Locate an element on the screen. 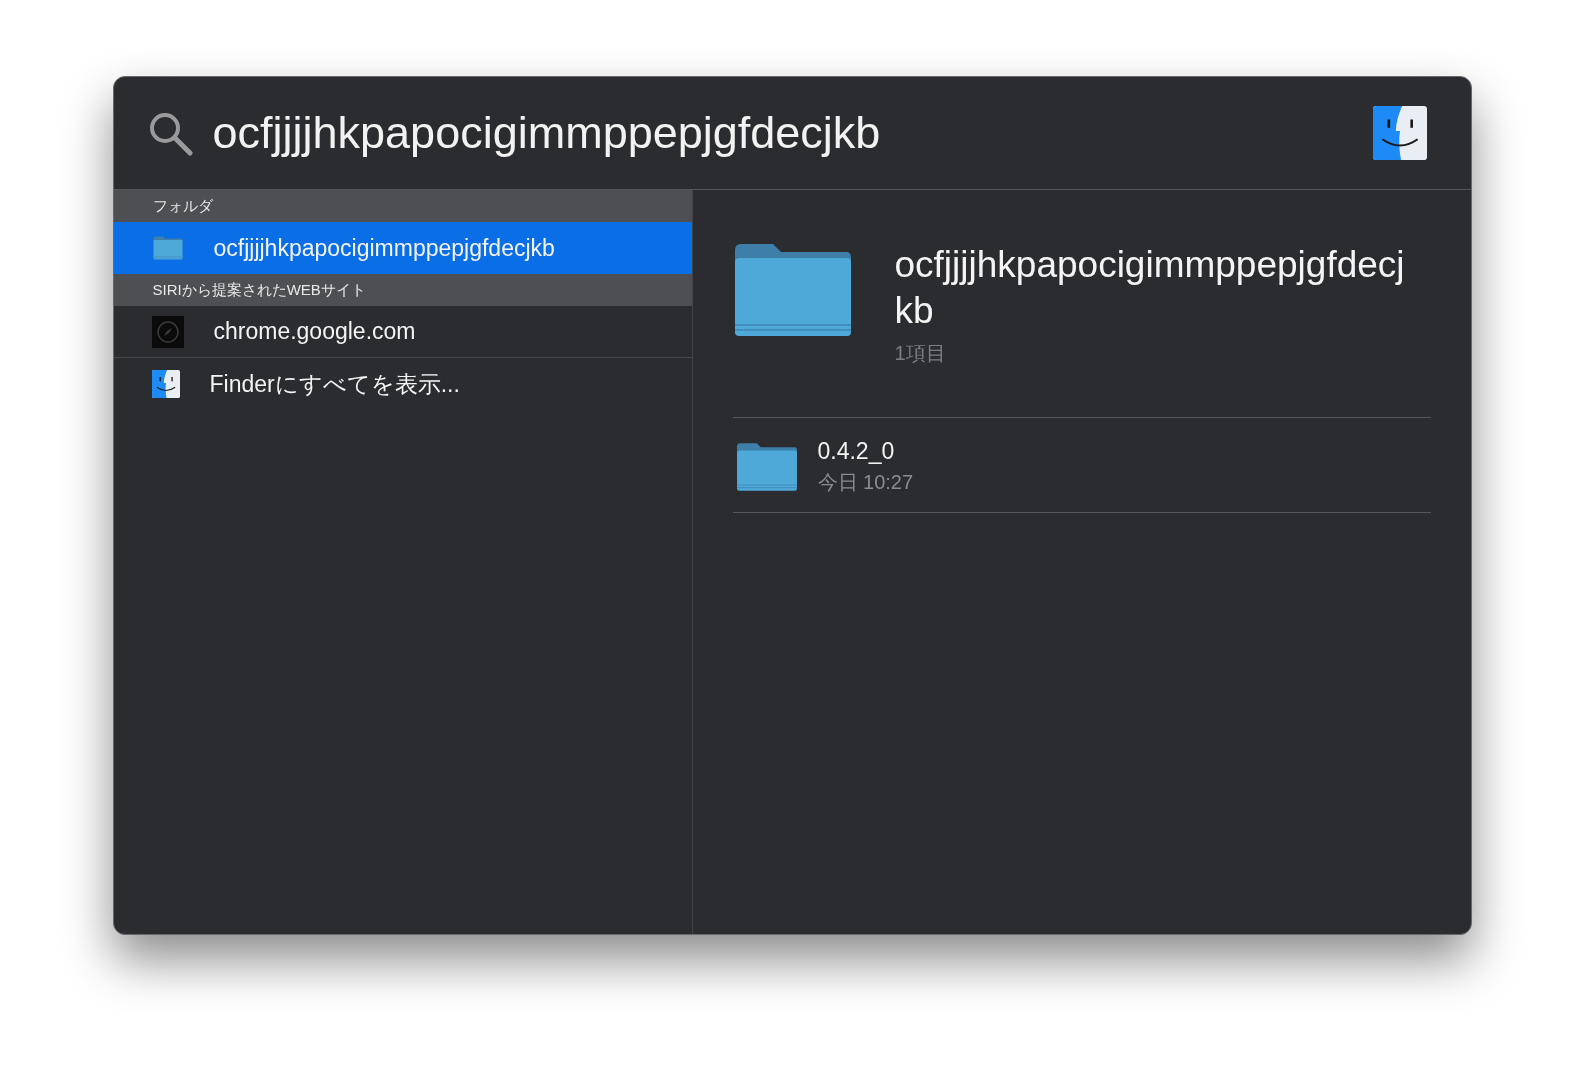 The height and width of the screenshot is (1084, 1584). preview-subtitle: 1項目 is located at coordinates (920, 353).